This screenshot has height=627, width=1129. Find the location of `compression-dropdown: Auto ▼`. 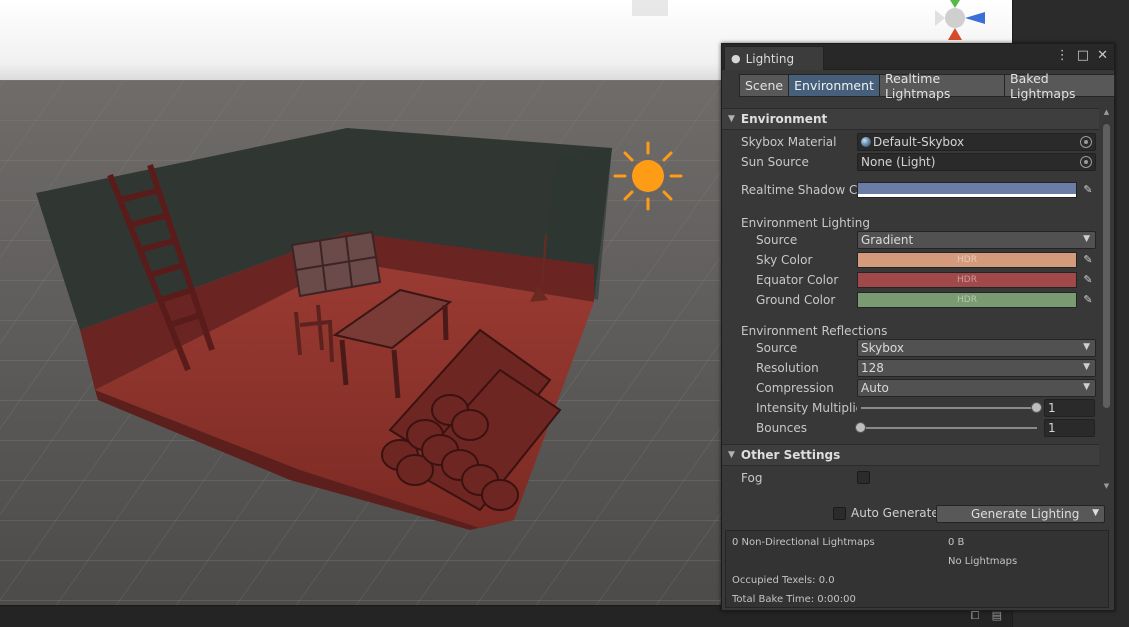

compression-dropdown: Auto ▼ is located at coordinates (976, 388).